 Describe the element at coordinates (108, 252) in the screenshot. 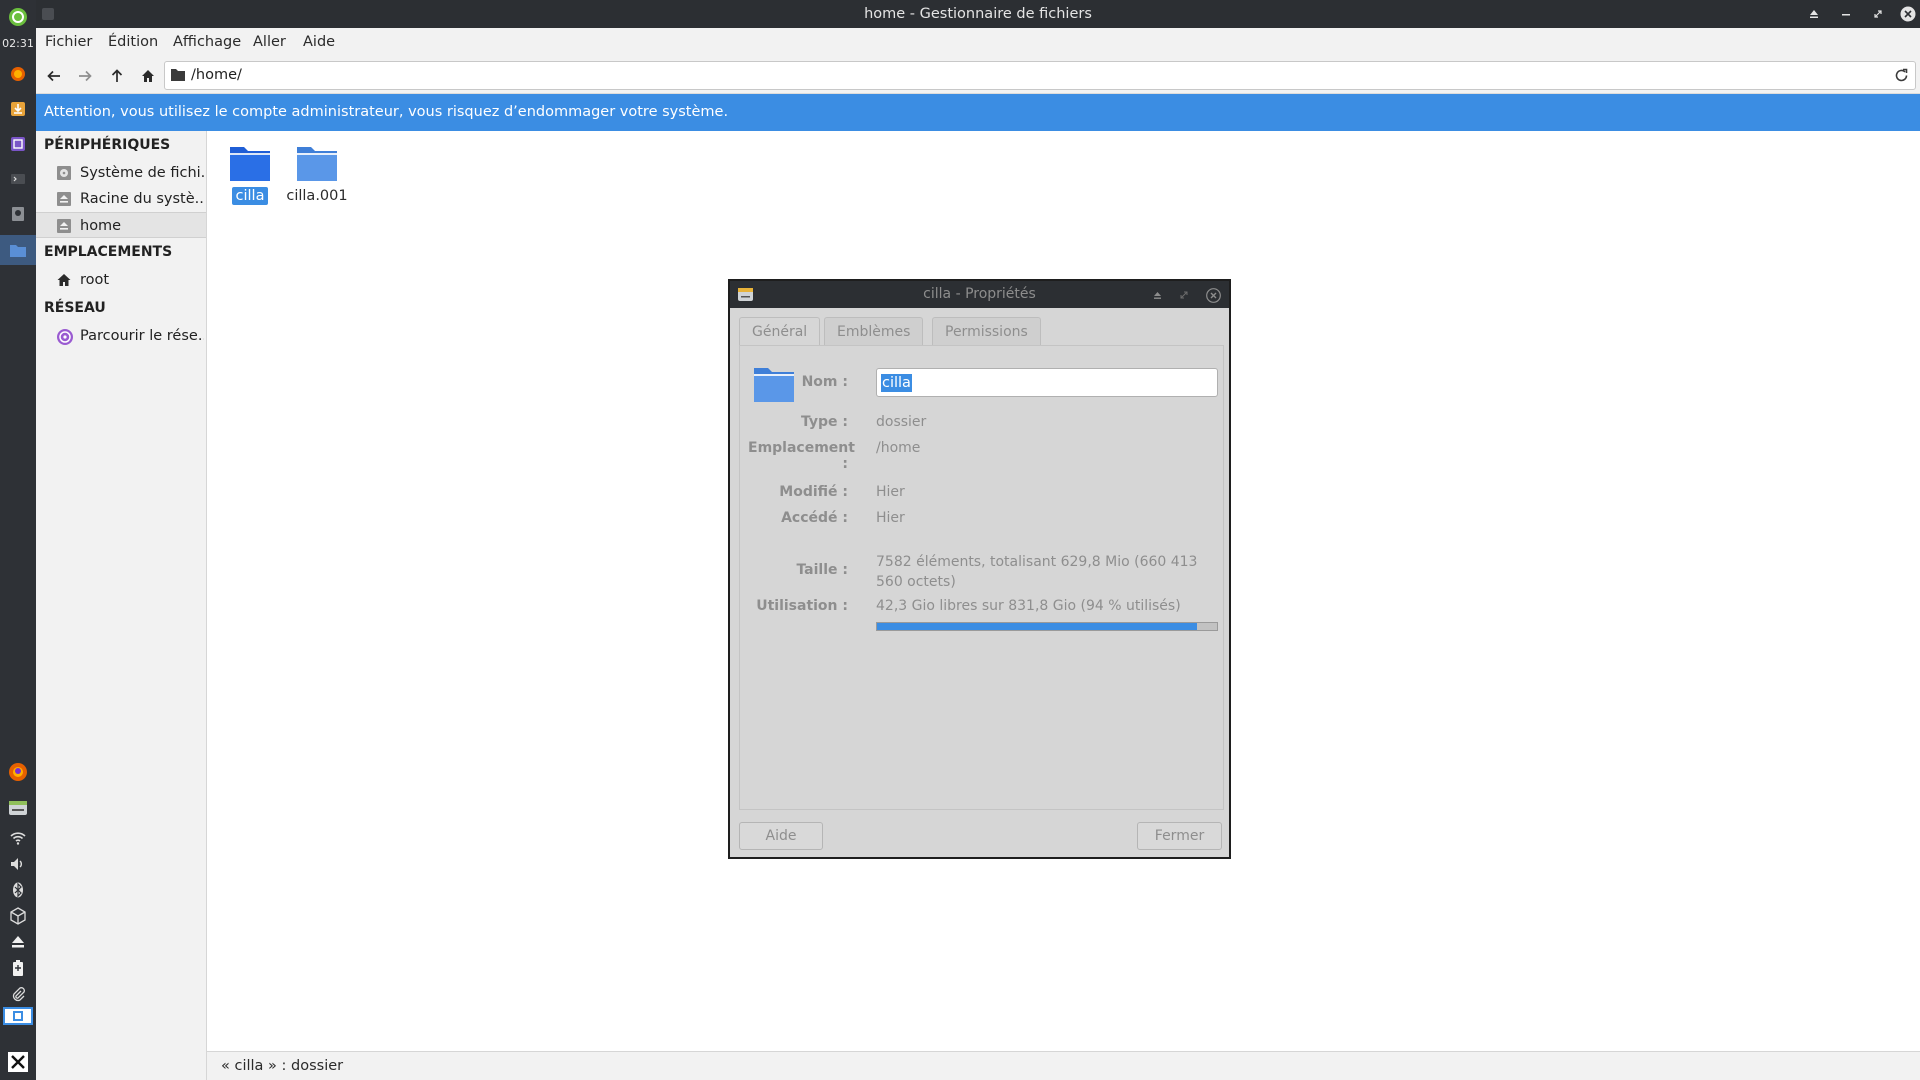

I see `section-emplacements: EMPLACEMENTS` at that location.